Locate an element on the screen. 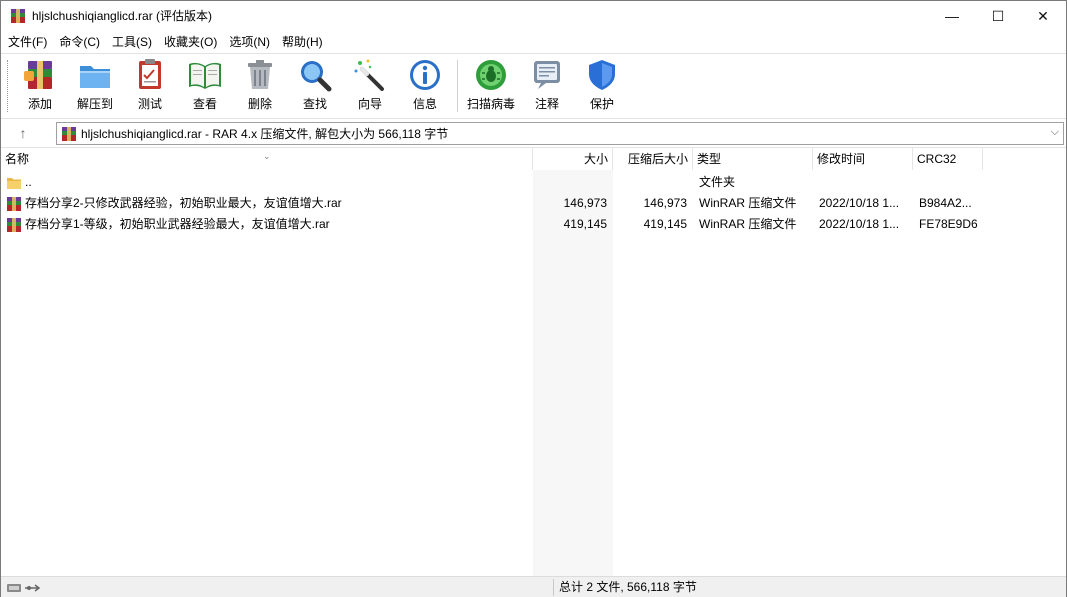  up-folder-button: ↑ is located at coordinates (23, 133).